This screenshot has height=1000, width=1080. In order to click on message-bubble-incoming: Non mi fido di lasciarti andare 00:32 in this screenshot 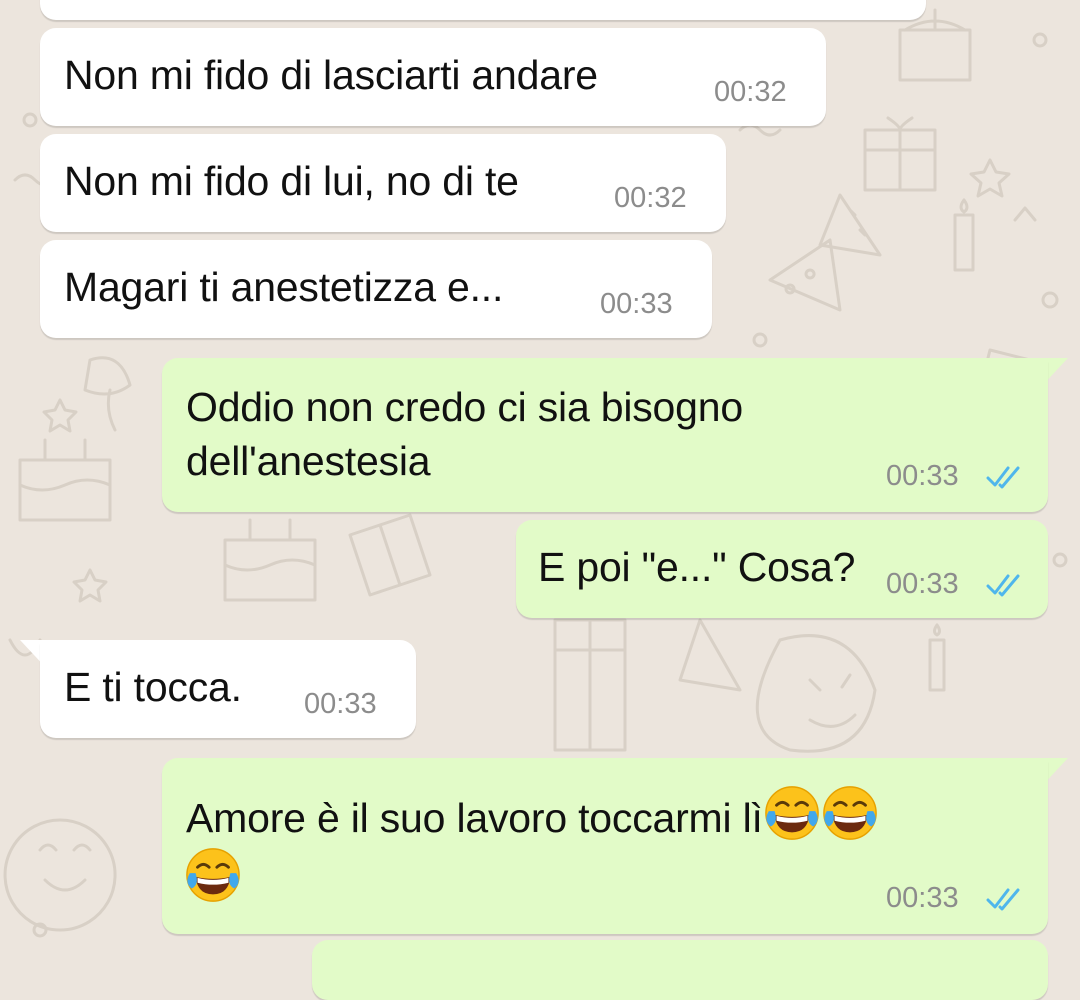, I will do `click(433, 77)`.